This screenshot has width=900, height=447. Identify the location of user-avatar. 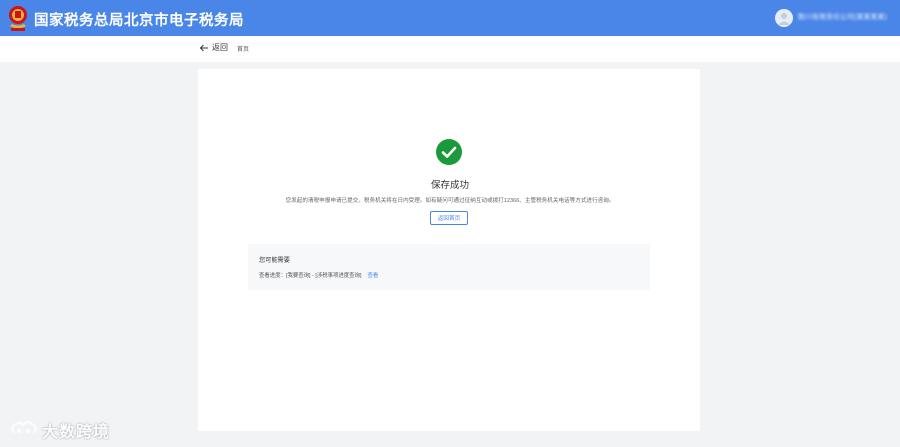
(784, 18).